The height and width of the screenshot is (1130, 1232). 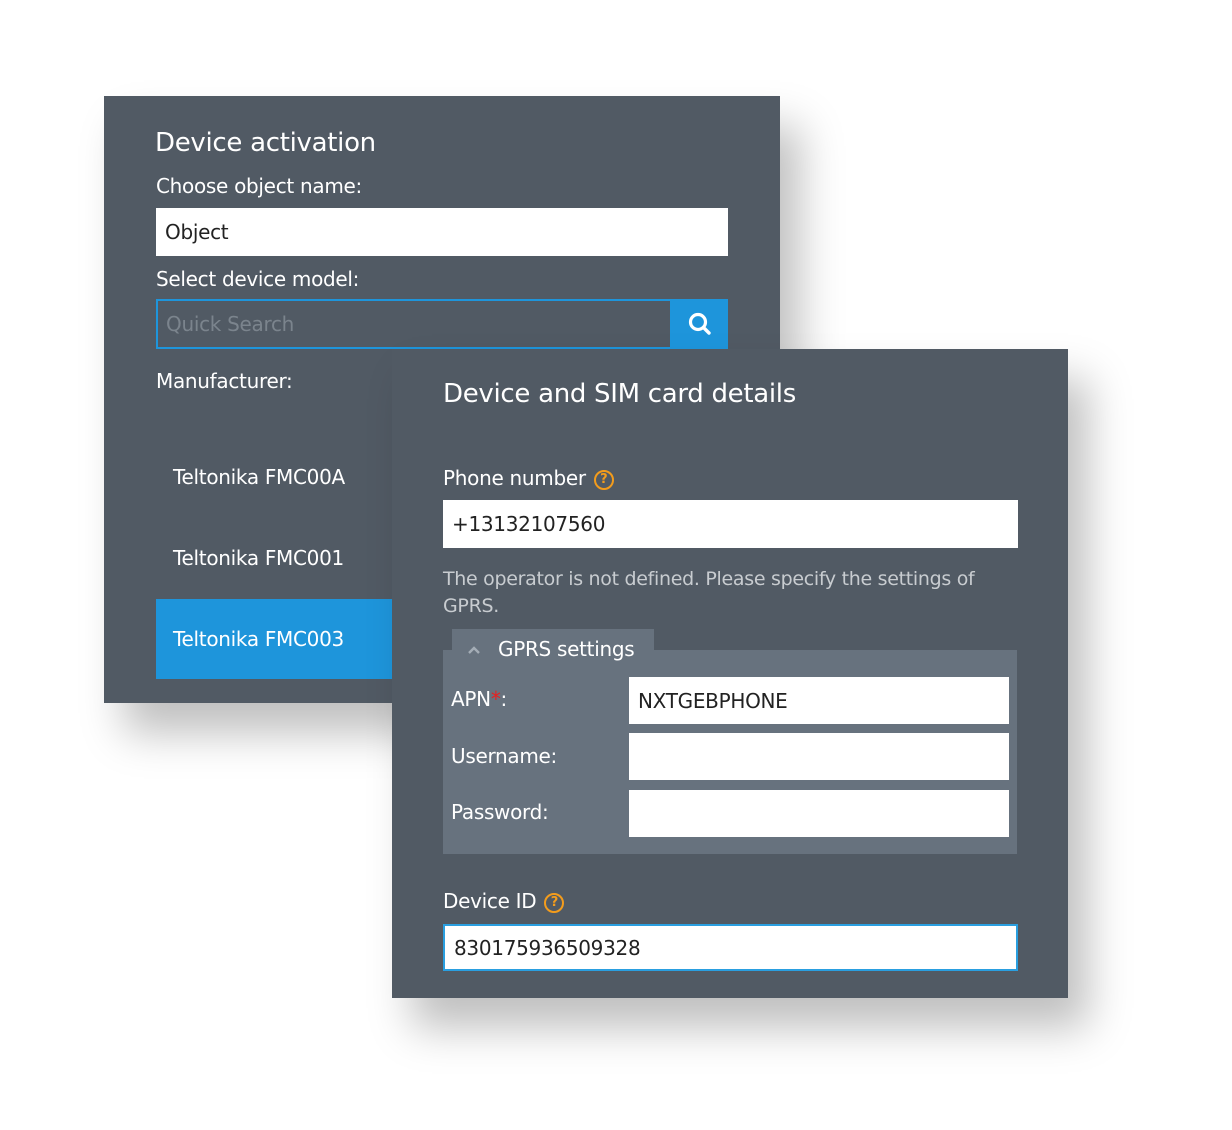 What do you see at coordinates (566, 649) in the screenshot?
I see `gprs-settings-label: GPRS settings` at bounding box center [566, 649].